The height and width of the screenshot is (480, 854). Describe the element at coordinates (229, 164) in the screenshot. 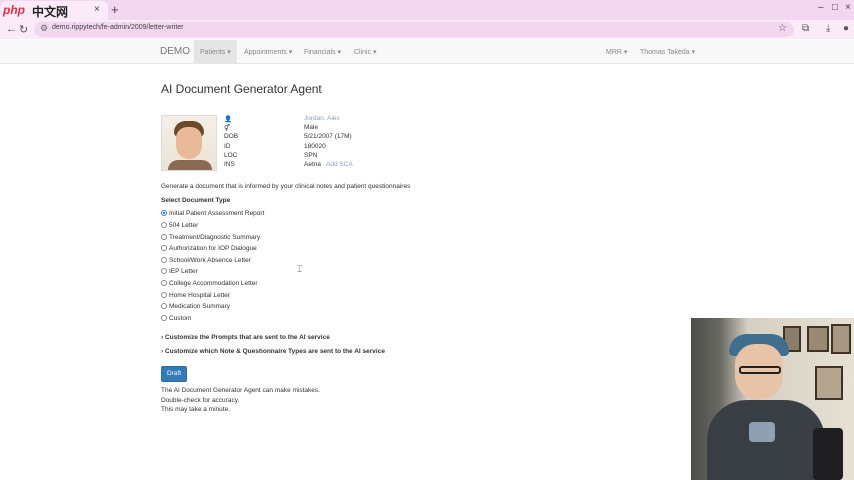

I see `ins-label: INS` at that location.